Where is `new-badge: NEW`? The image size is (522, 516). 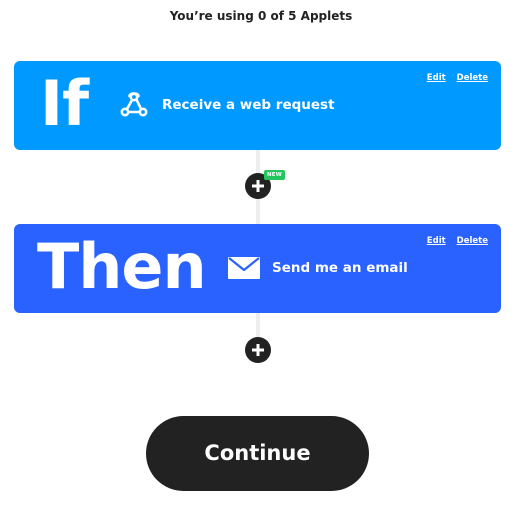
new-badge: NEW is located at coordinates (275, 175).